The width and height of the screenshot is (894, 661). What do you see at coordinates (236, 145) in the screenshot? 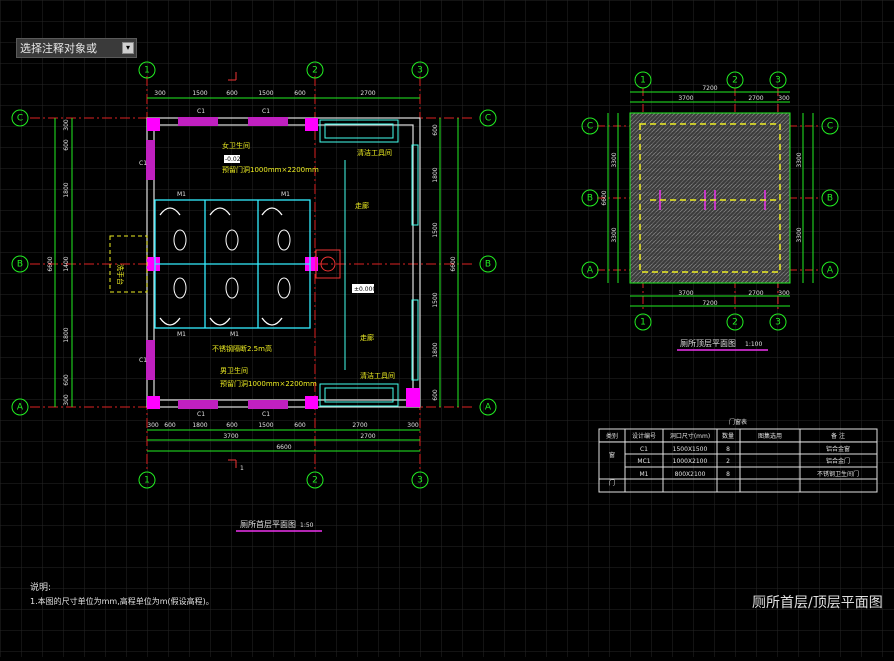
I see `room-label-female: 女卫生间` at bounding box center [236, 145].